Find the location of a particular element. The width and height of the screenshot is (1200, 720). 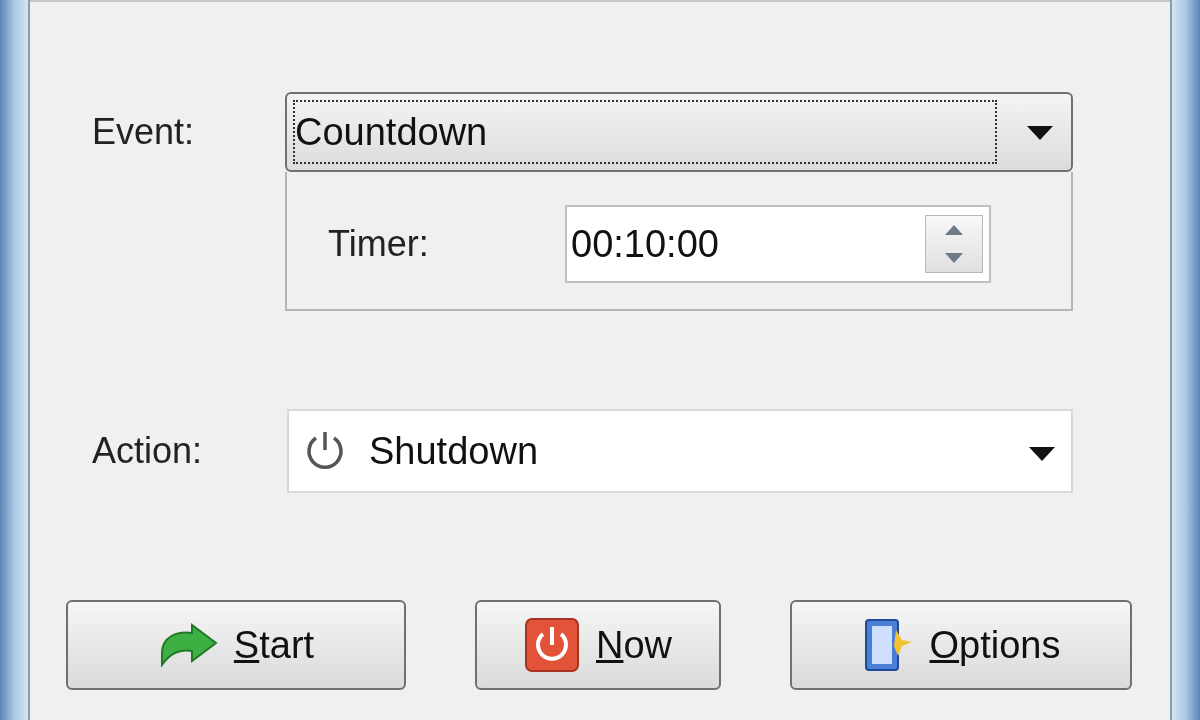

event-label: Event: is located at coordinates (144, 132).